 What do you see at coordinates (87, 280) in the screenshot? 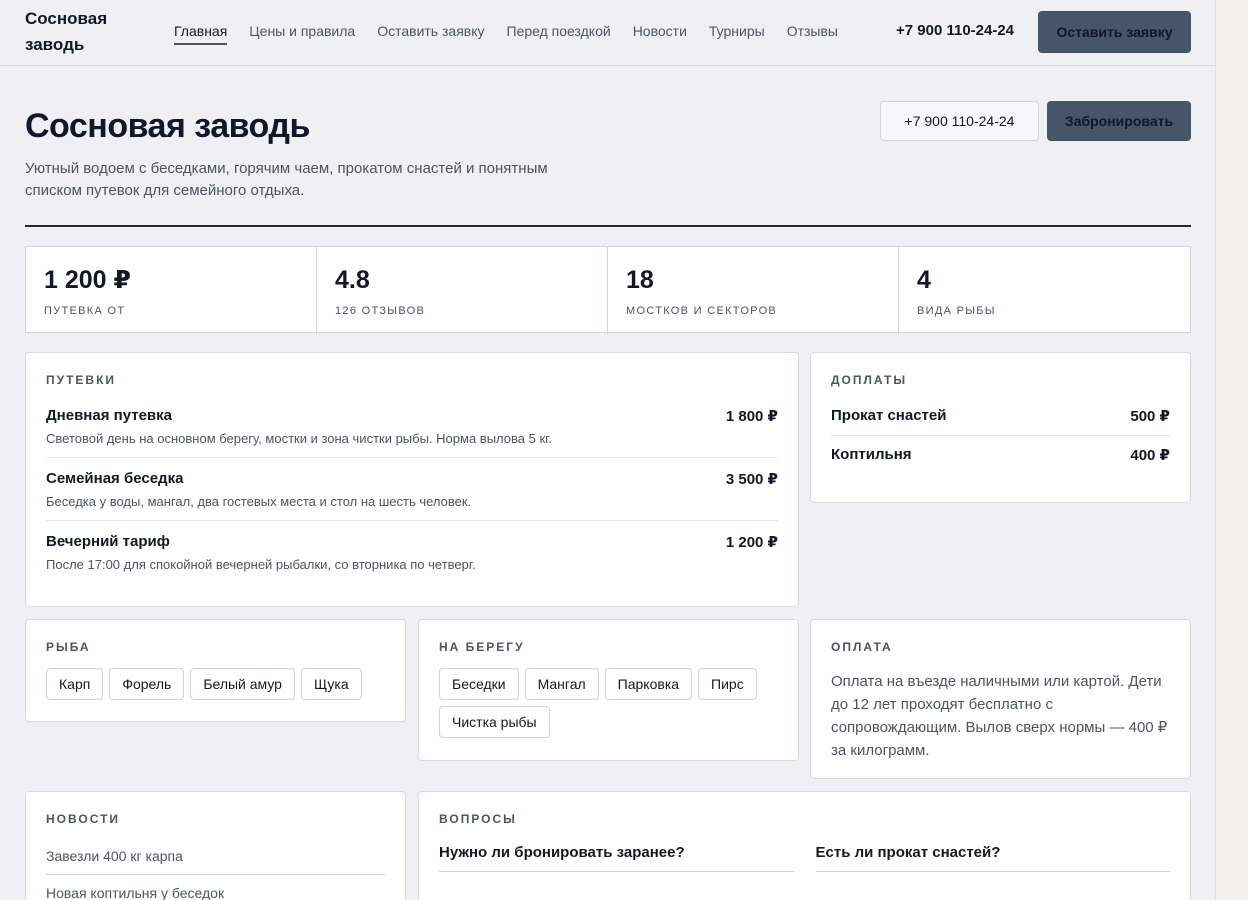
I see `stat-value: 1 200 ₽` at bounding box center [87, 280].